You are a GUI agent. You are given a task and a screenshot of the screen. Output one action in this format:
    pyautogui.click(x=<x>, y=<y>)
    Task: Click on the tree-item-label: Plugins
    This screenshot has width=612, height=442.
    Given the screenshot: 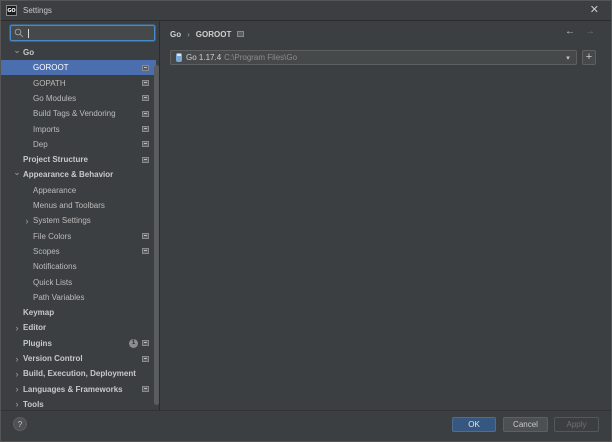 What is the action you would take?
    pyautogui.click(x=37, y=343)
    